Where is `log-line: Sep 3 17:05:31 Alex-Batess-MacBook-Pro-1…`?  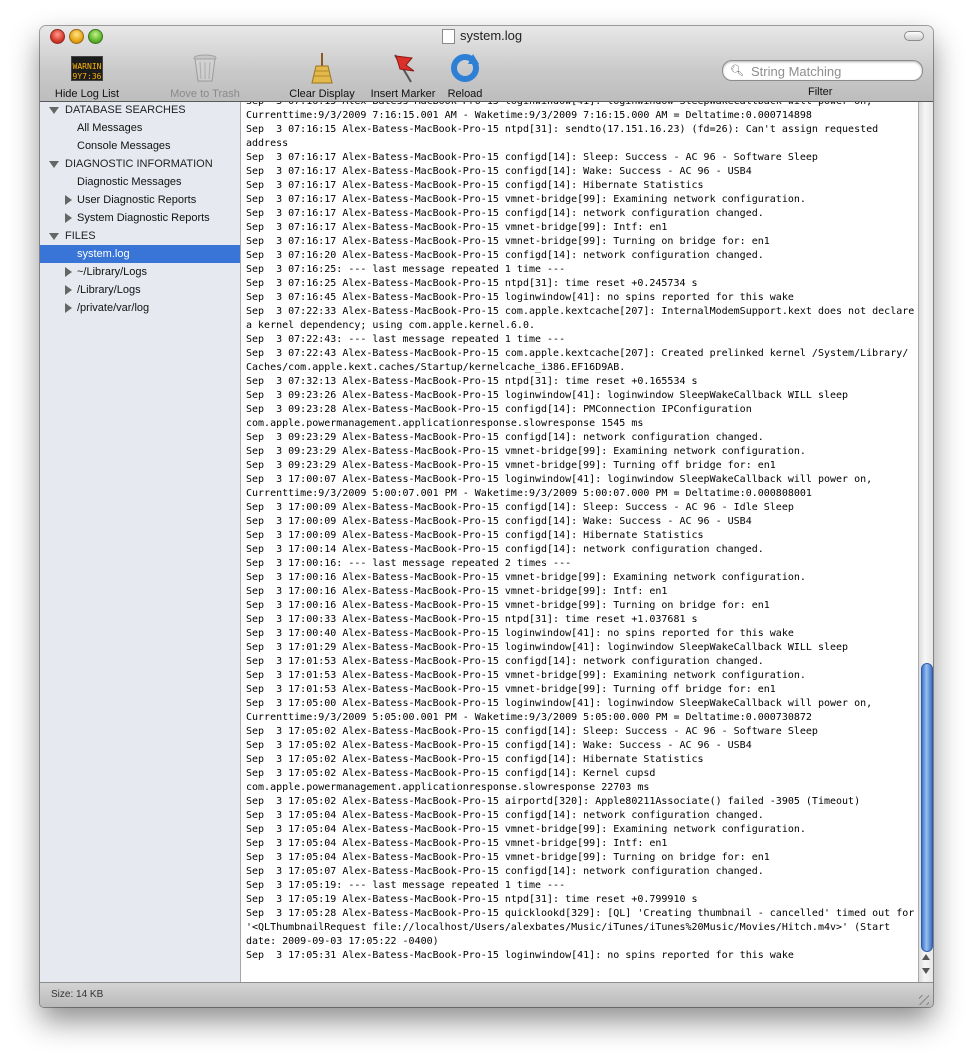
log-line: Sep 3 17:05:31 Alex-Batess-MacBook-Pro-1… is located at coordinates (520, 955).